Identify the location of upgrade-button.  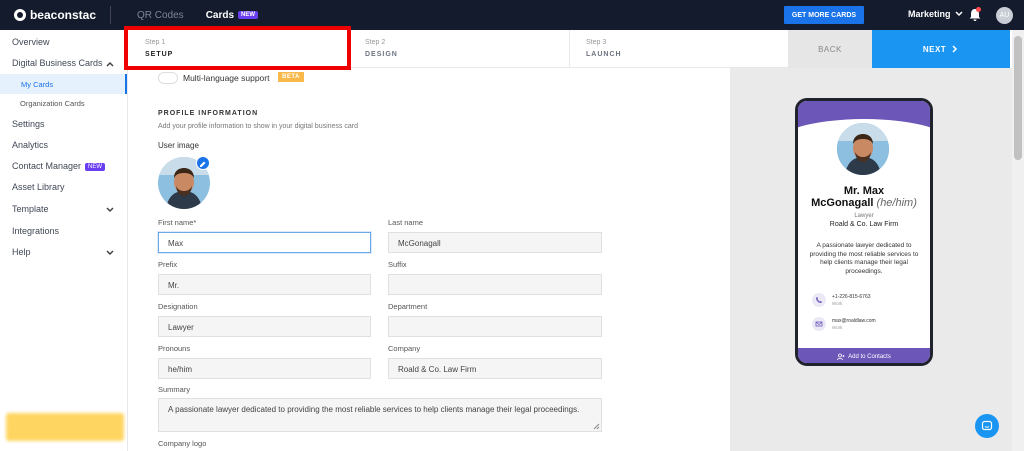
(65, 427).